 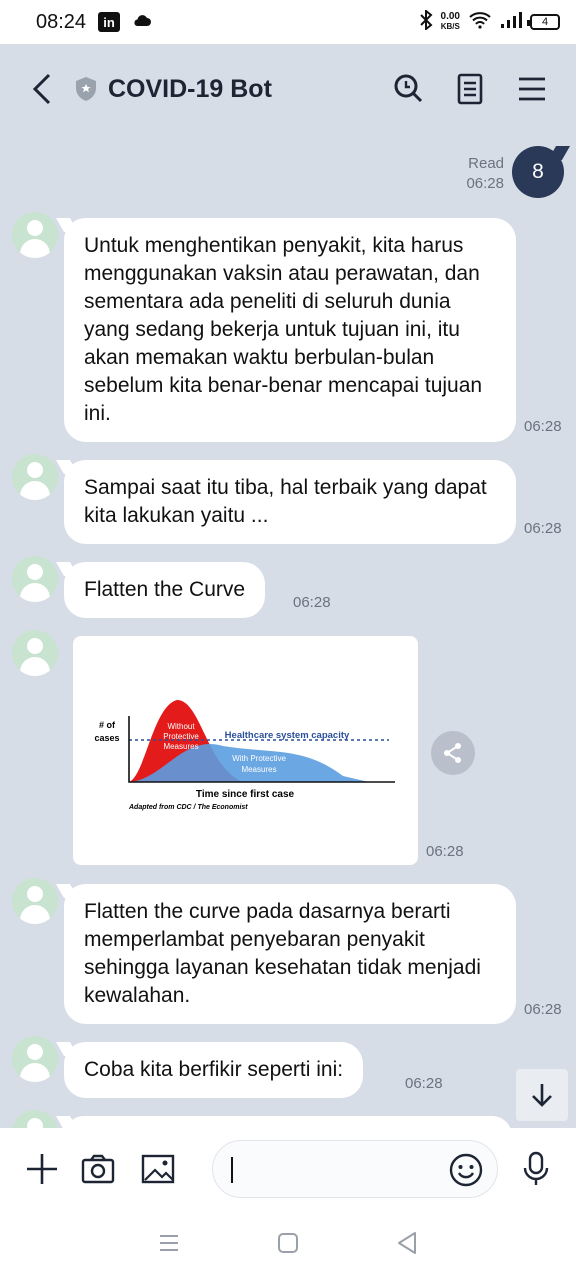 What do you see at coordinates (485, 174) in the screenshot?
I see `read-receipt: Read 06:28` at bounding box center [485, 174].